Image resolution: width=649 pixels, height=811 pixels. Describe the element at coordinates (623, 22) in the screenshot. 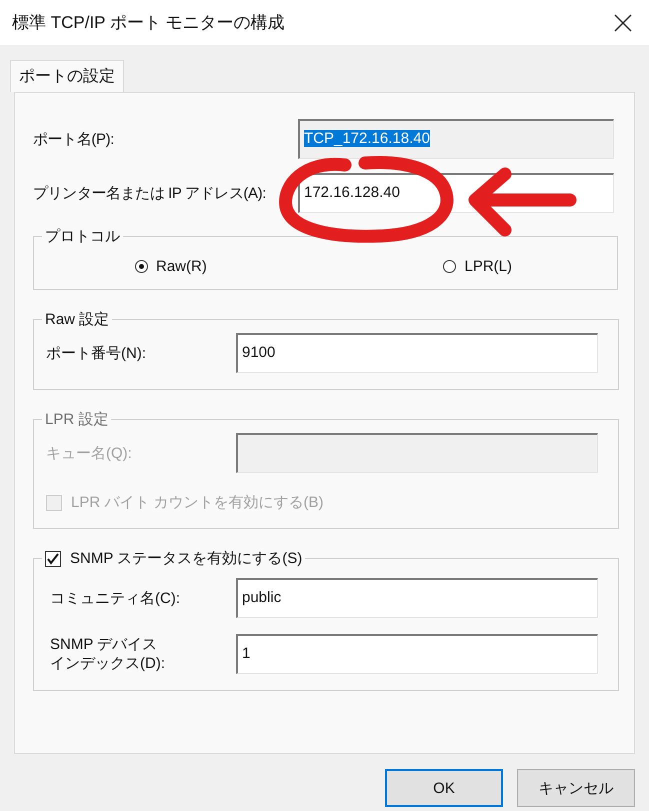

I see `close-icon` at that location.